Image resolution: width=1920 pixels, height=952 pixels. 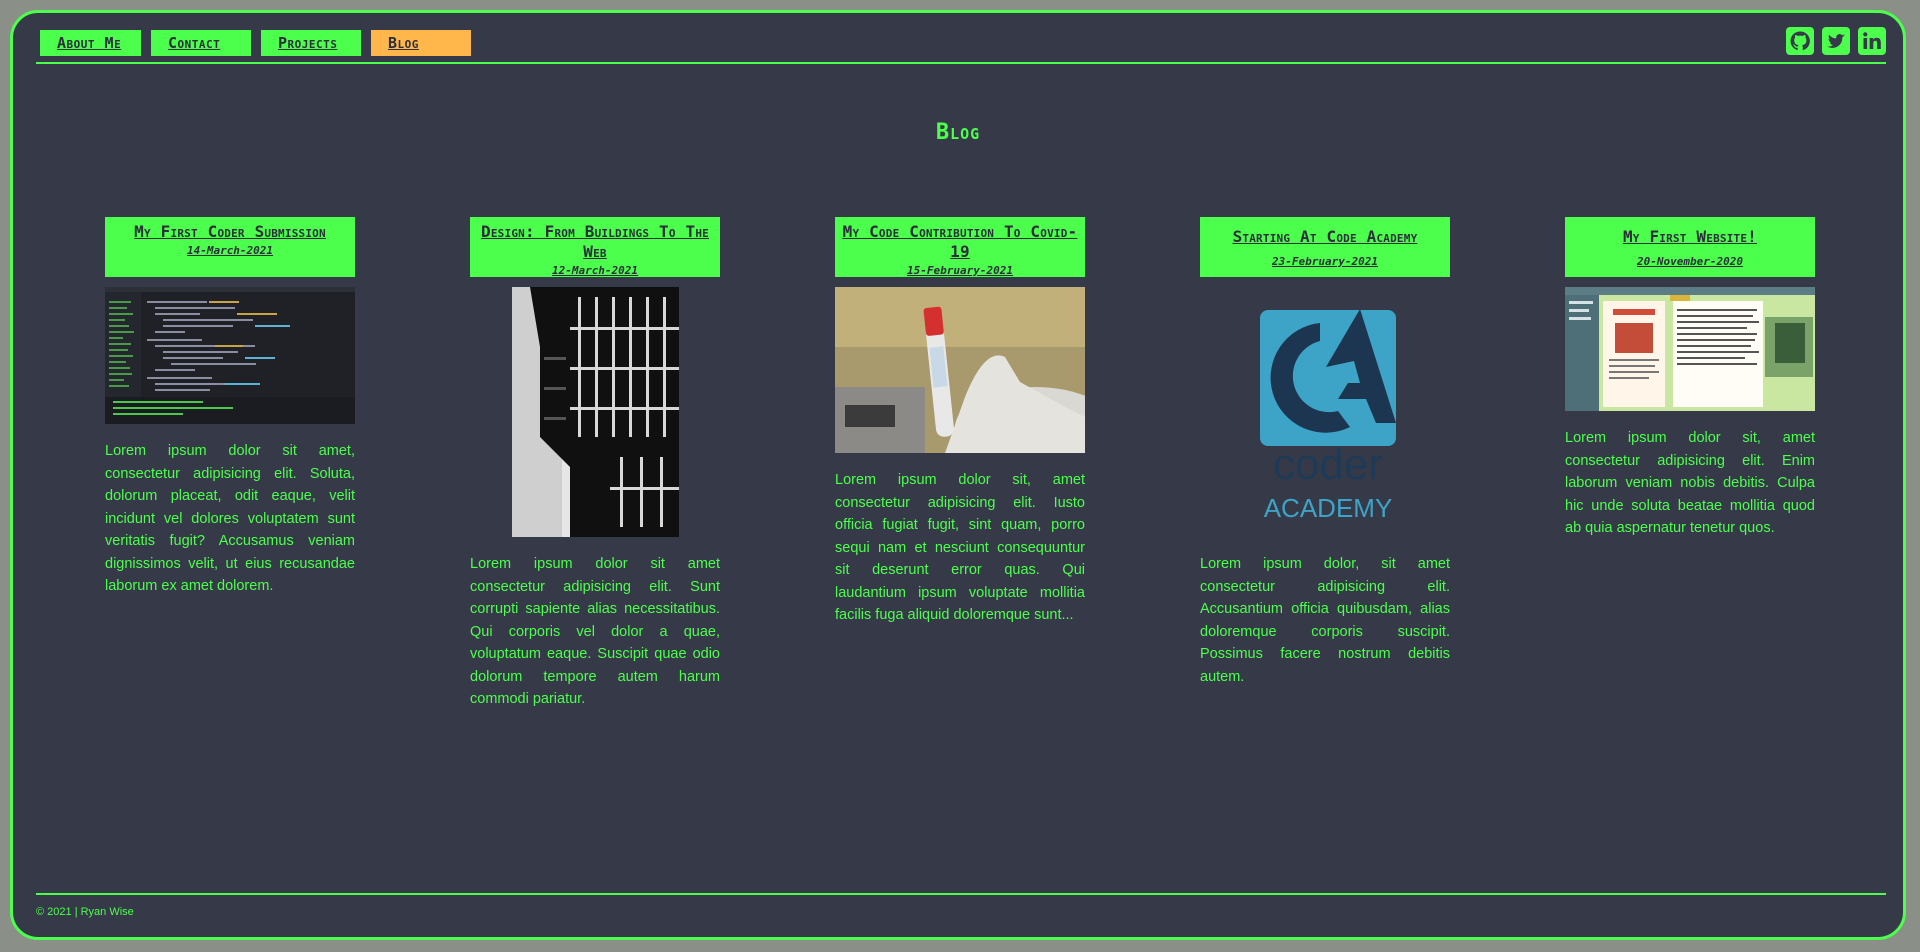 I want to click on post-image-code-editor, so click(x=230, y=355).